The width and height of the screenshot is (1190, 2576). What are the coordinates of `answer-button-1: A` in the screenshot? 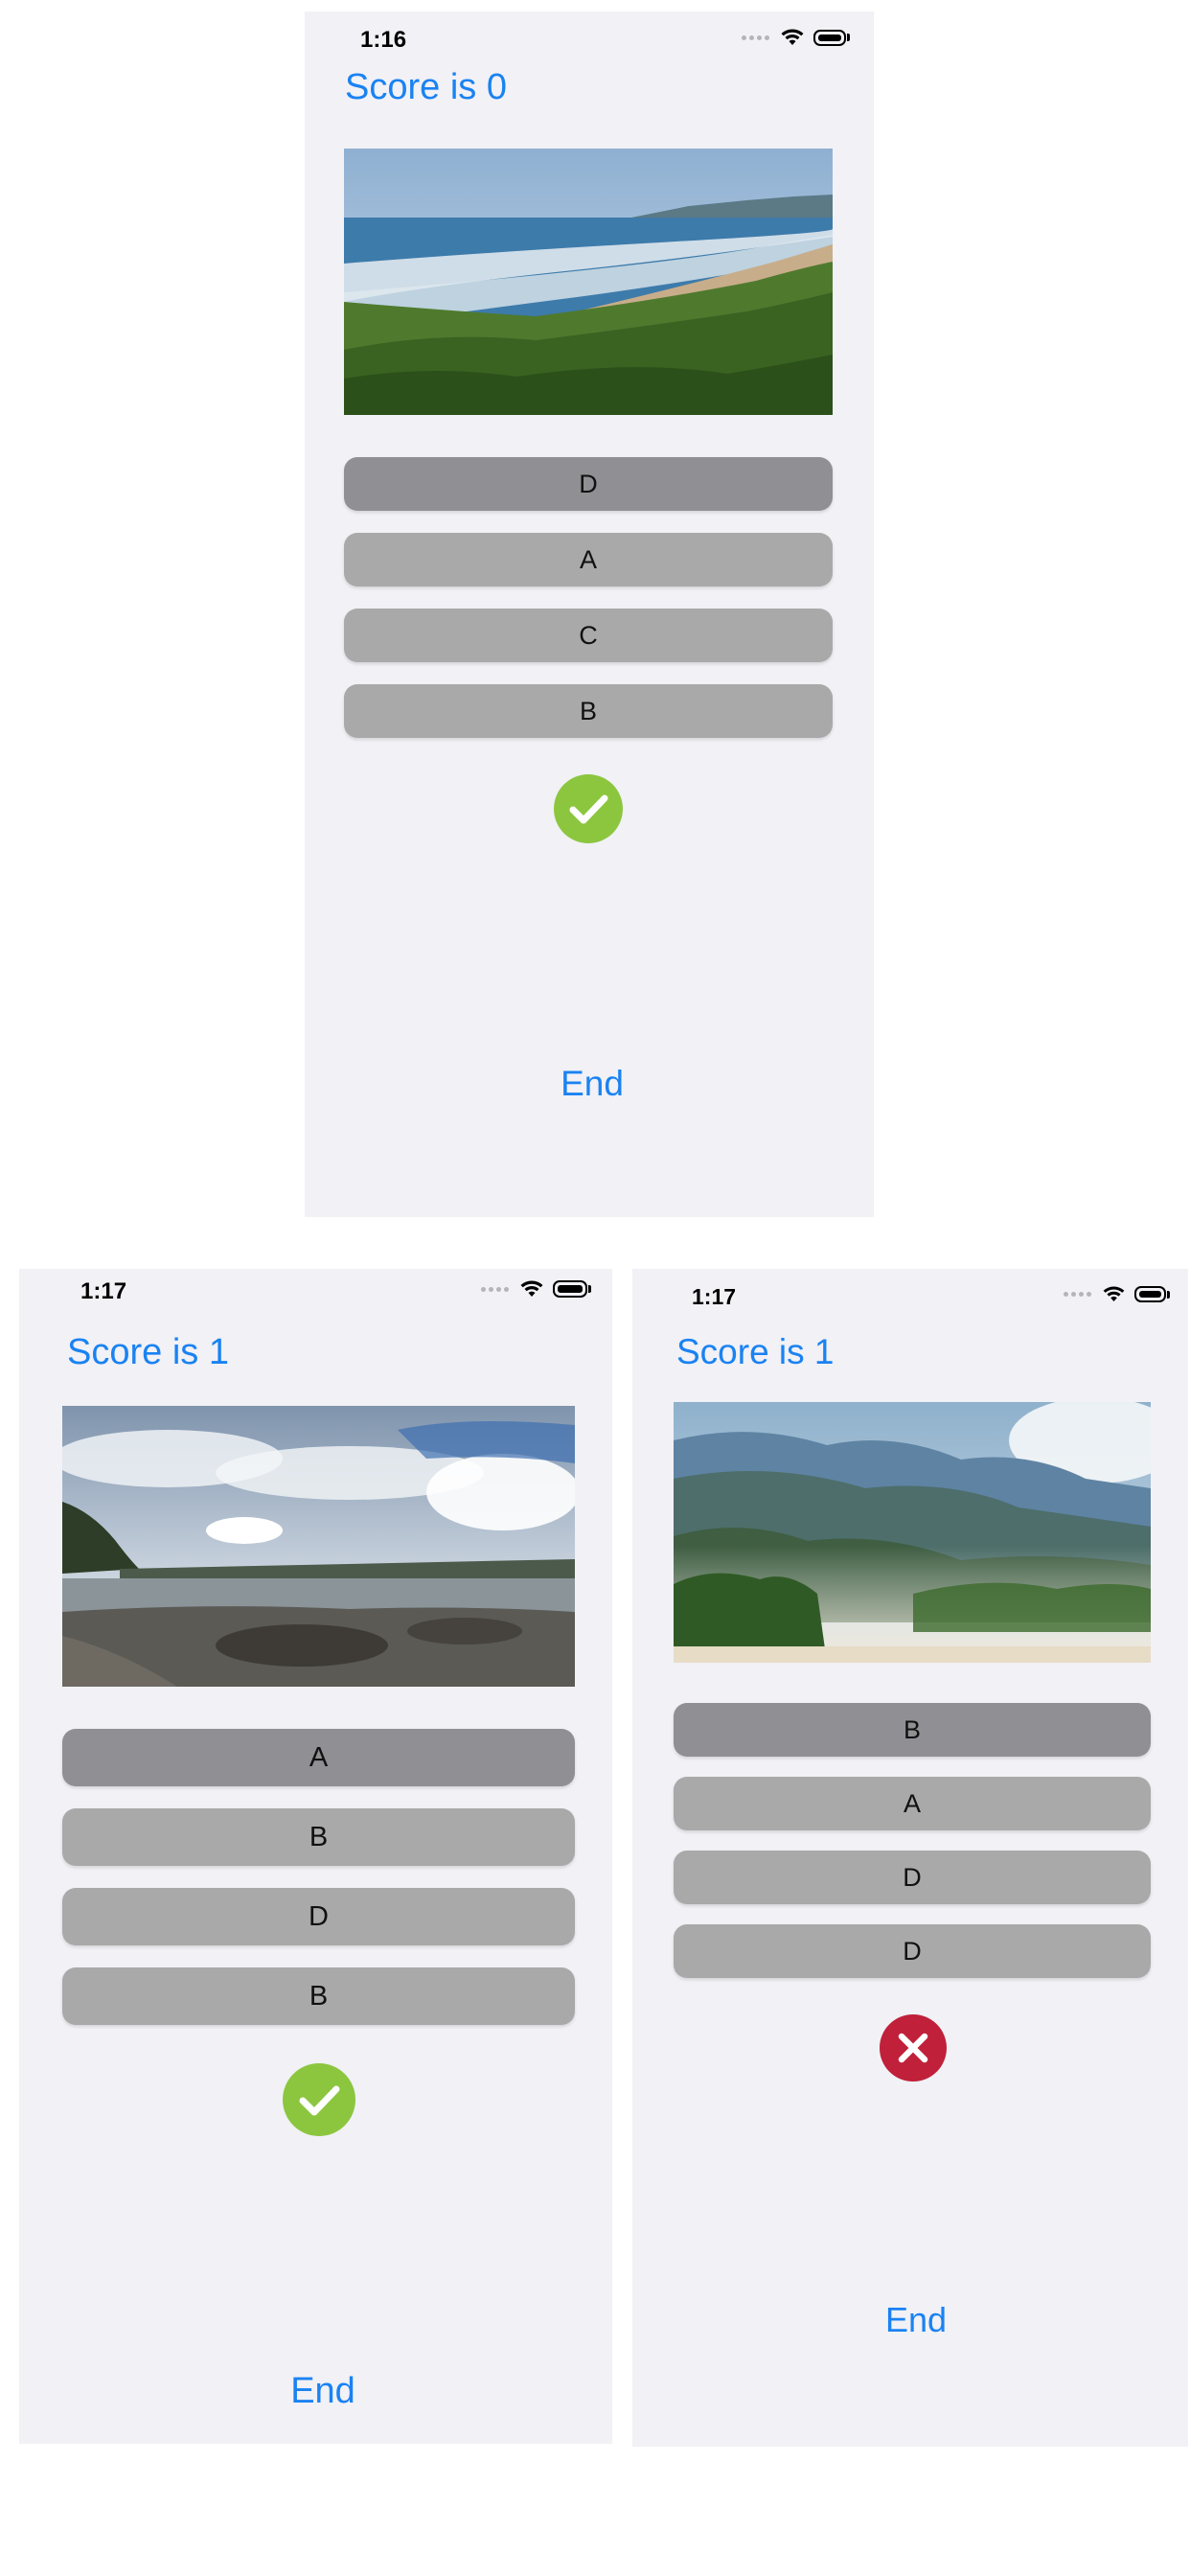 It's located at (319, 1757).